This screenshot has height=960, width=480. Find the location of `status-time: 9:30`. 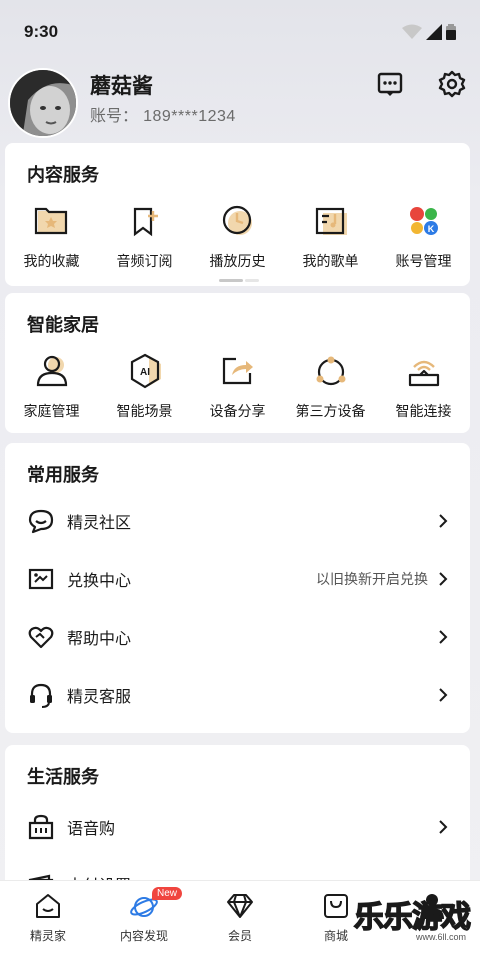

status-time: 9:30 is located at coordinates (41, 31).